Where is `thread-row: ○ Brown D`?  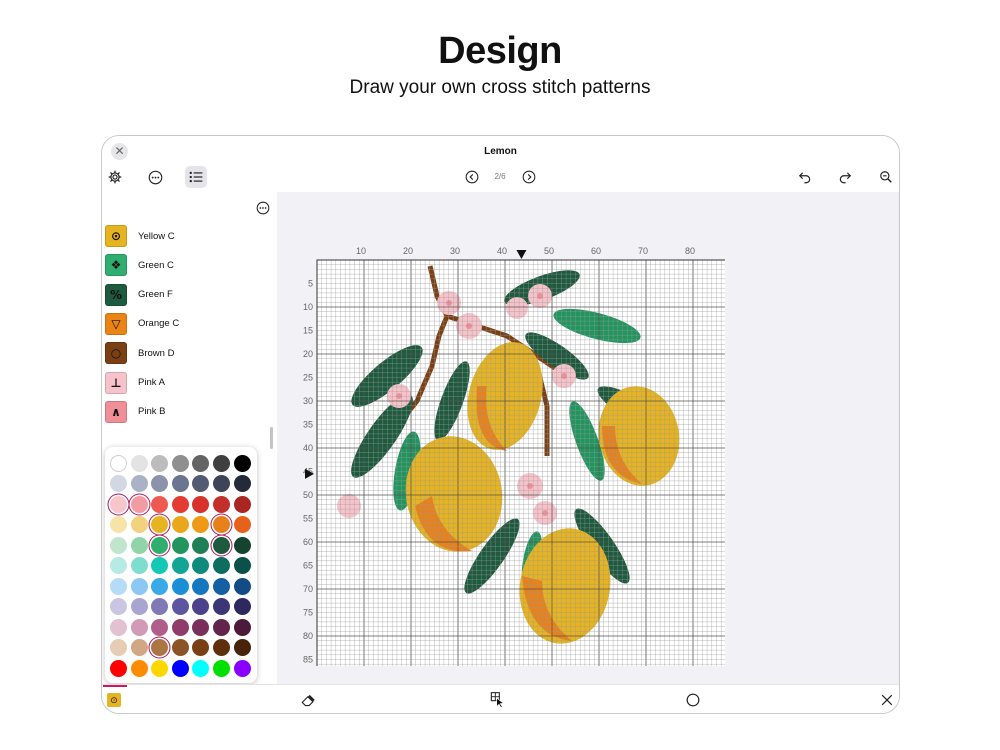 thread-row: ○ Brown D is located at coordinates (180, 353).